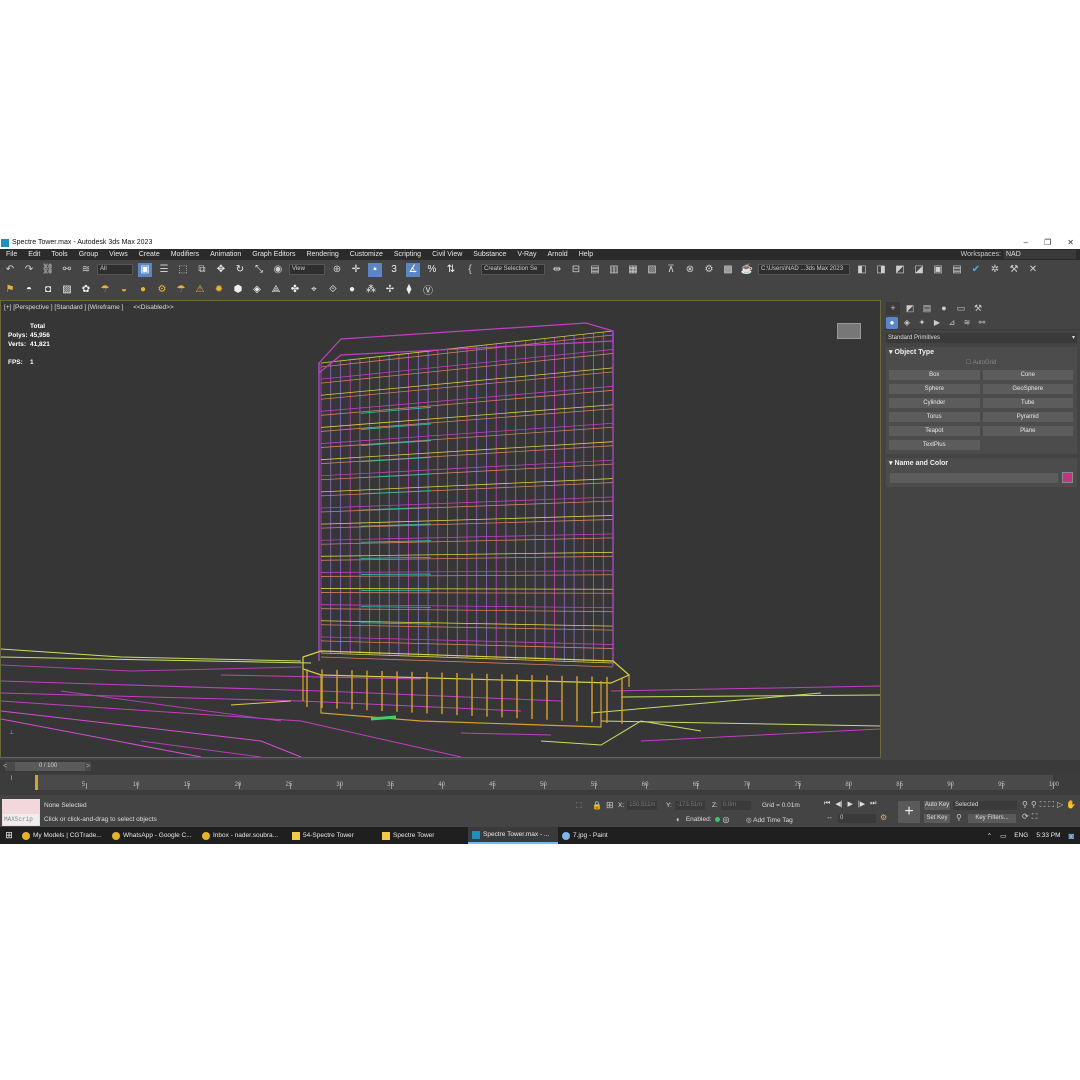 The width and height of the screenshot is (1080, 1080). Describe the element at coordinates (893, 308) in the screenshot. I see `create-tab-icon: +` at that location.